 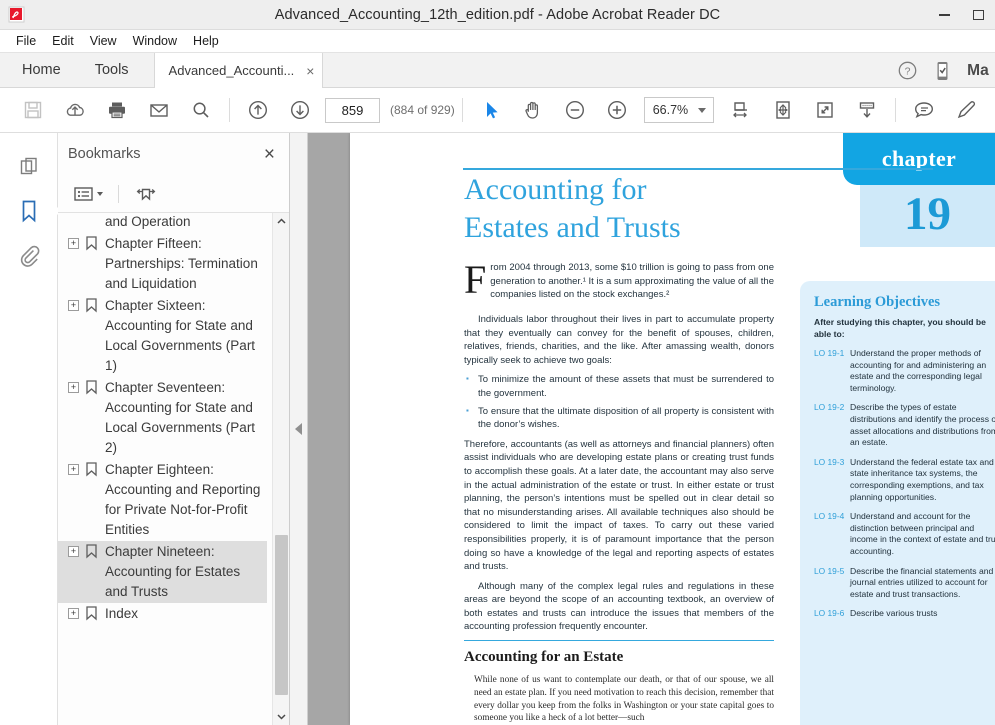 What do you see at coordinates (281, 615) in the screenshot?
I see `scrollbar-thumb` at bounding box center [281, 615].